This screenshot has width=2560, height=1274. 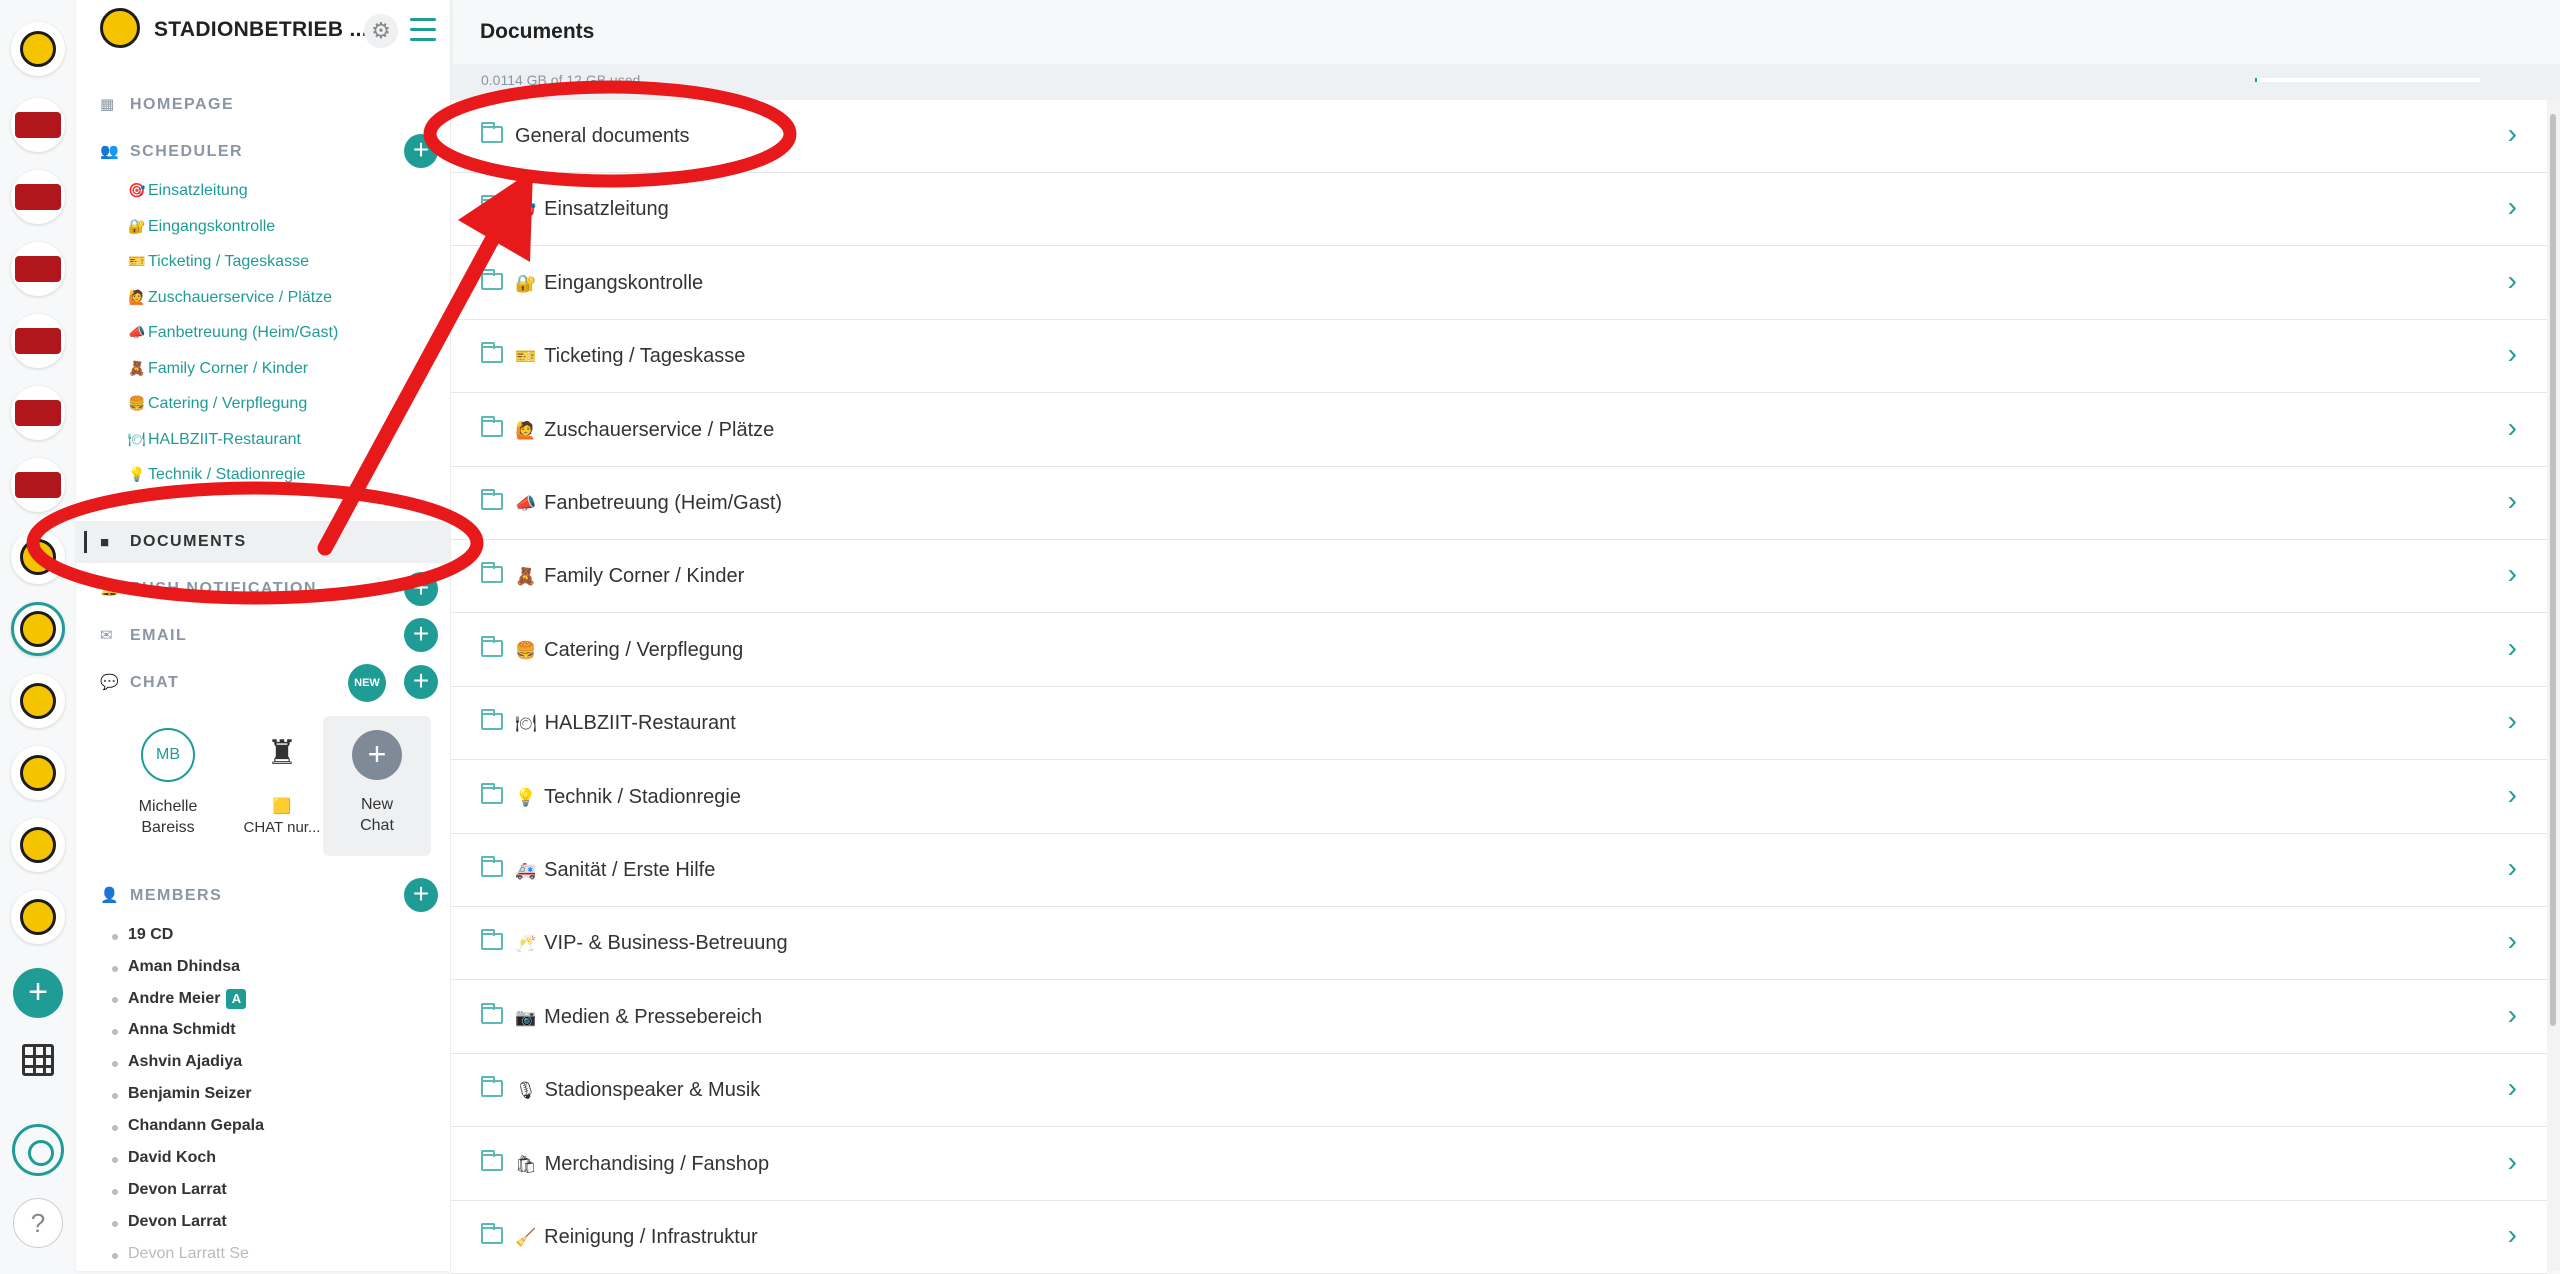 What do you see at coordinates (180, 1254) in the screenshot?
I see `member-item: Devon Larratt Se` at bounding box center [180, 1254].